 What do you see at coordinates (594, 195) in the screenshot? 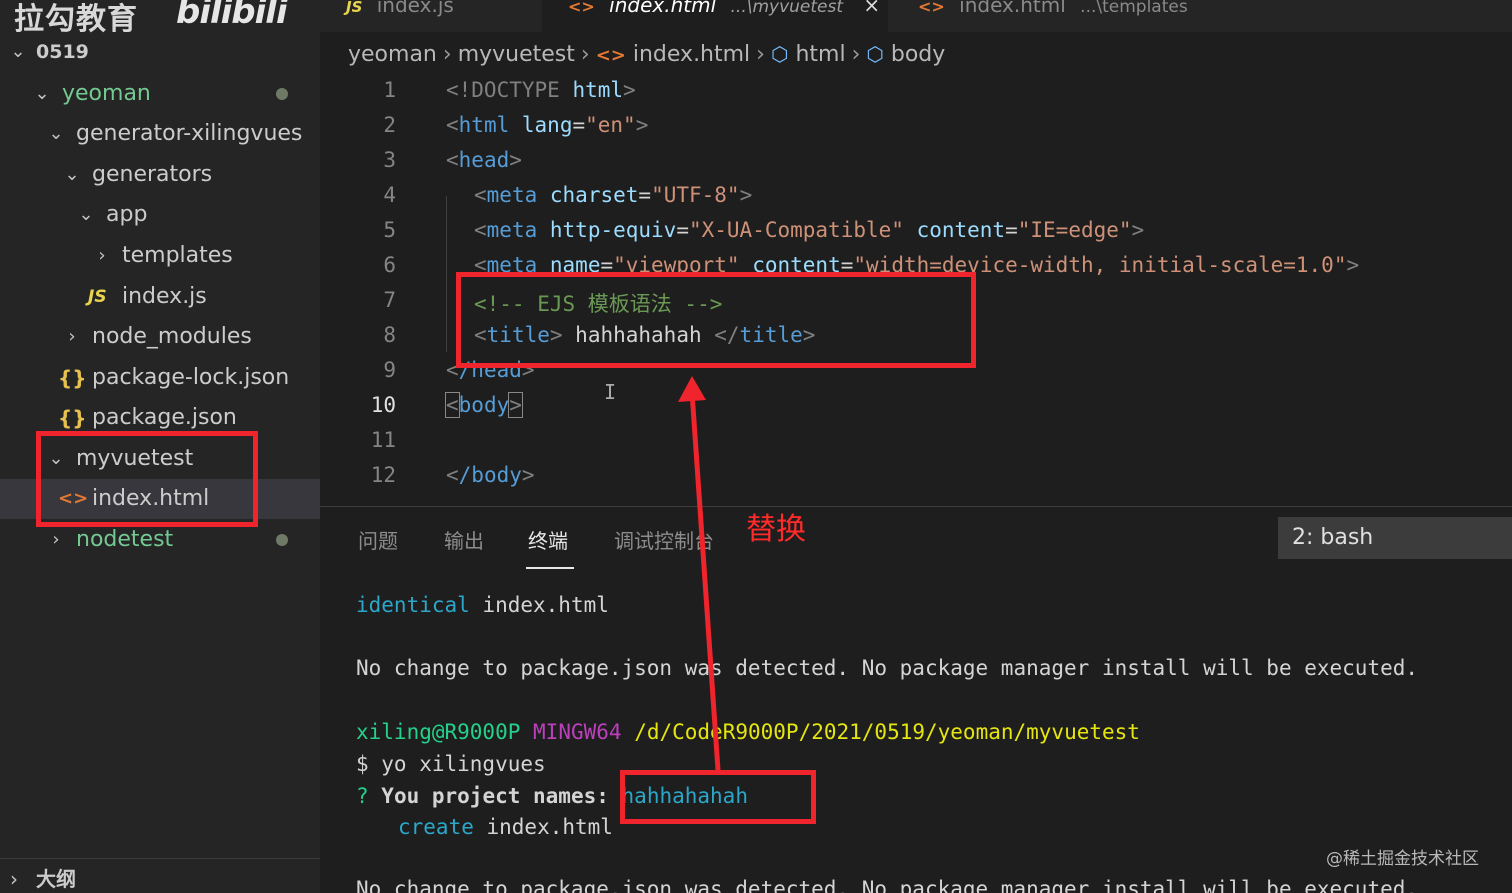
I see `token-attr: charset` at bounding box center [594, 195].